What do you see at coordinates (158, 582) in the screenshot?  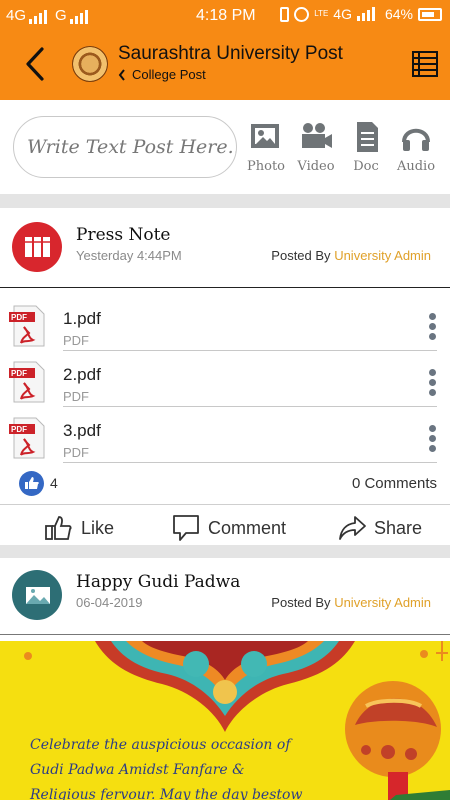 I see `post-title: Happy Gudi Padwa` at bounding box center [158, 582].